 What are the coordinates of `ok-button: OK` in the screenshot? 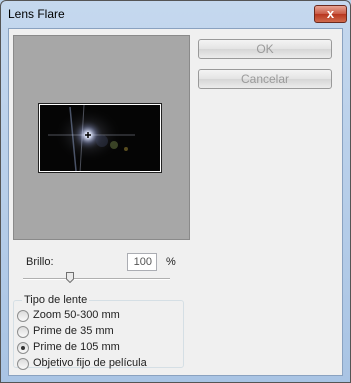 It's located at (265, 49).